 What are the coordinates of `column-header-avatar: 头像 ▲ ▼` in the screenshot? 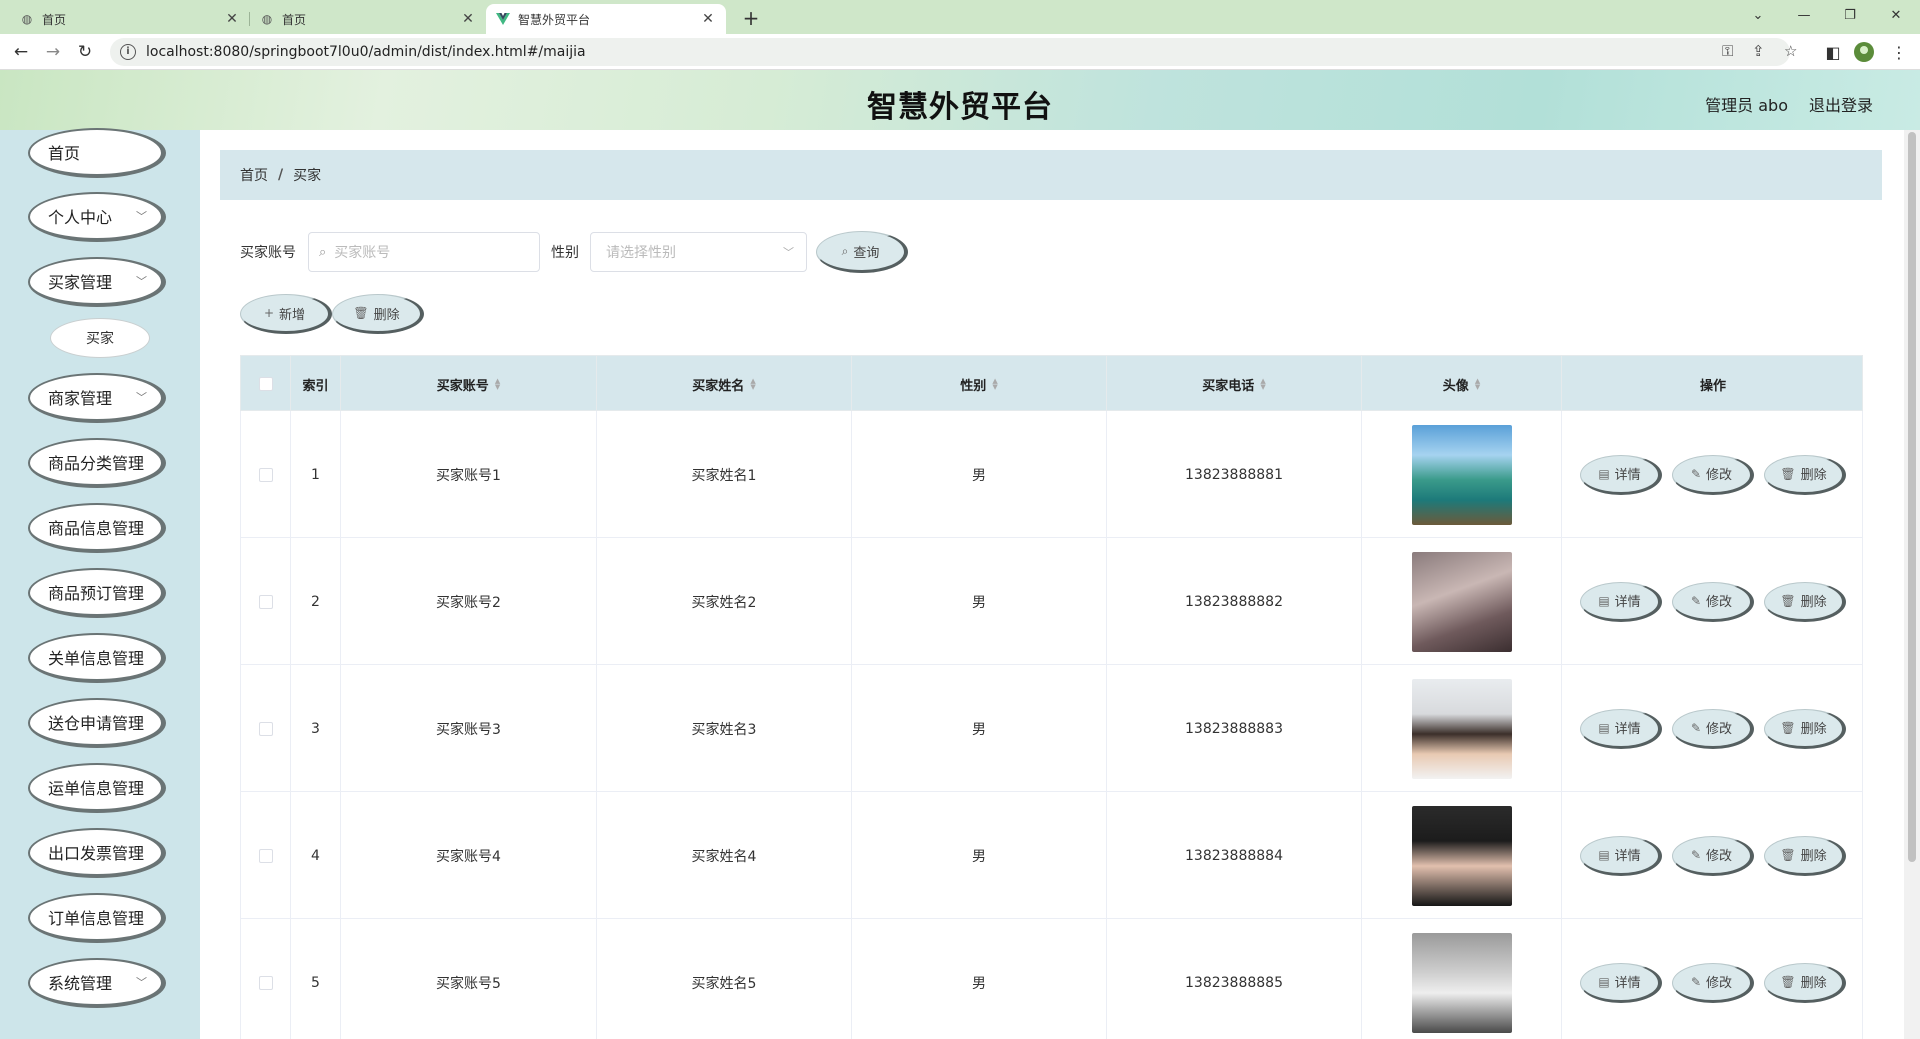 It's located at (1462, 384).